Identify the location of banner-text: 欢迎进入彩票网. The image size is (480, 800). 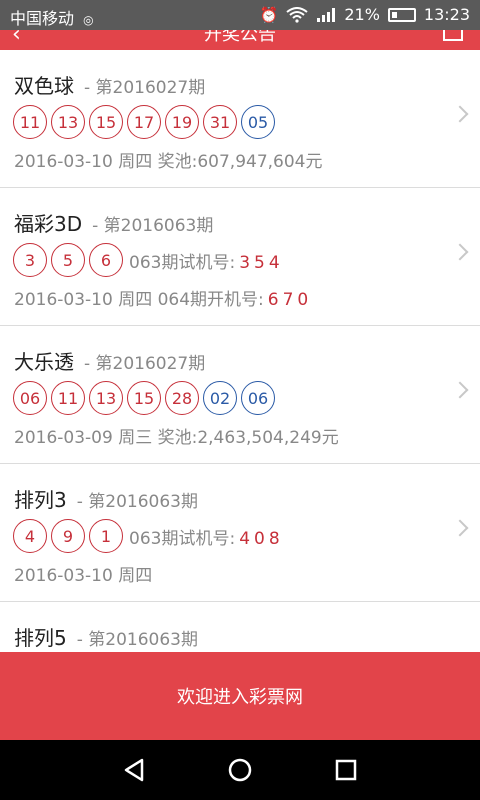
(240, 697).